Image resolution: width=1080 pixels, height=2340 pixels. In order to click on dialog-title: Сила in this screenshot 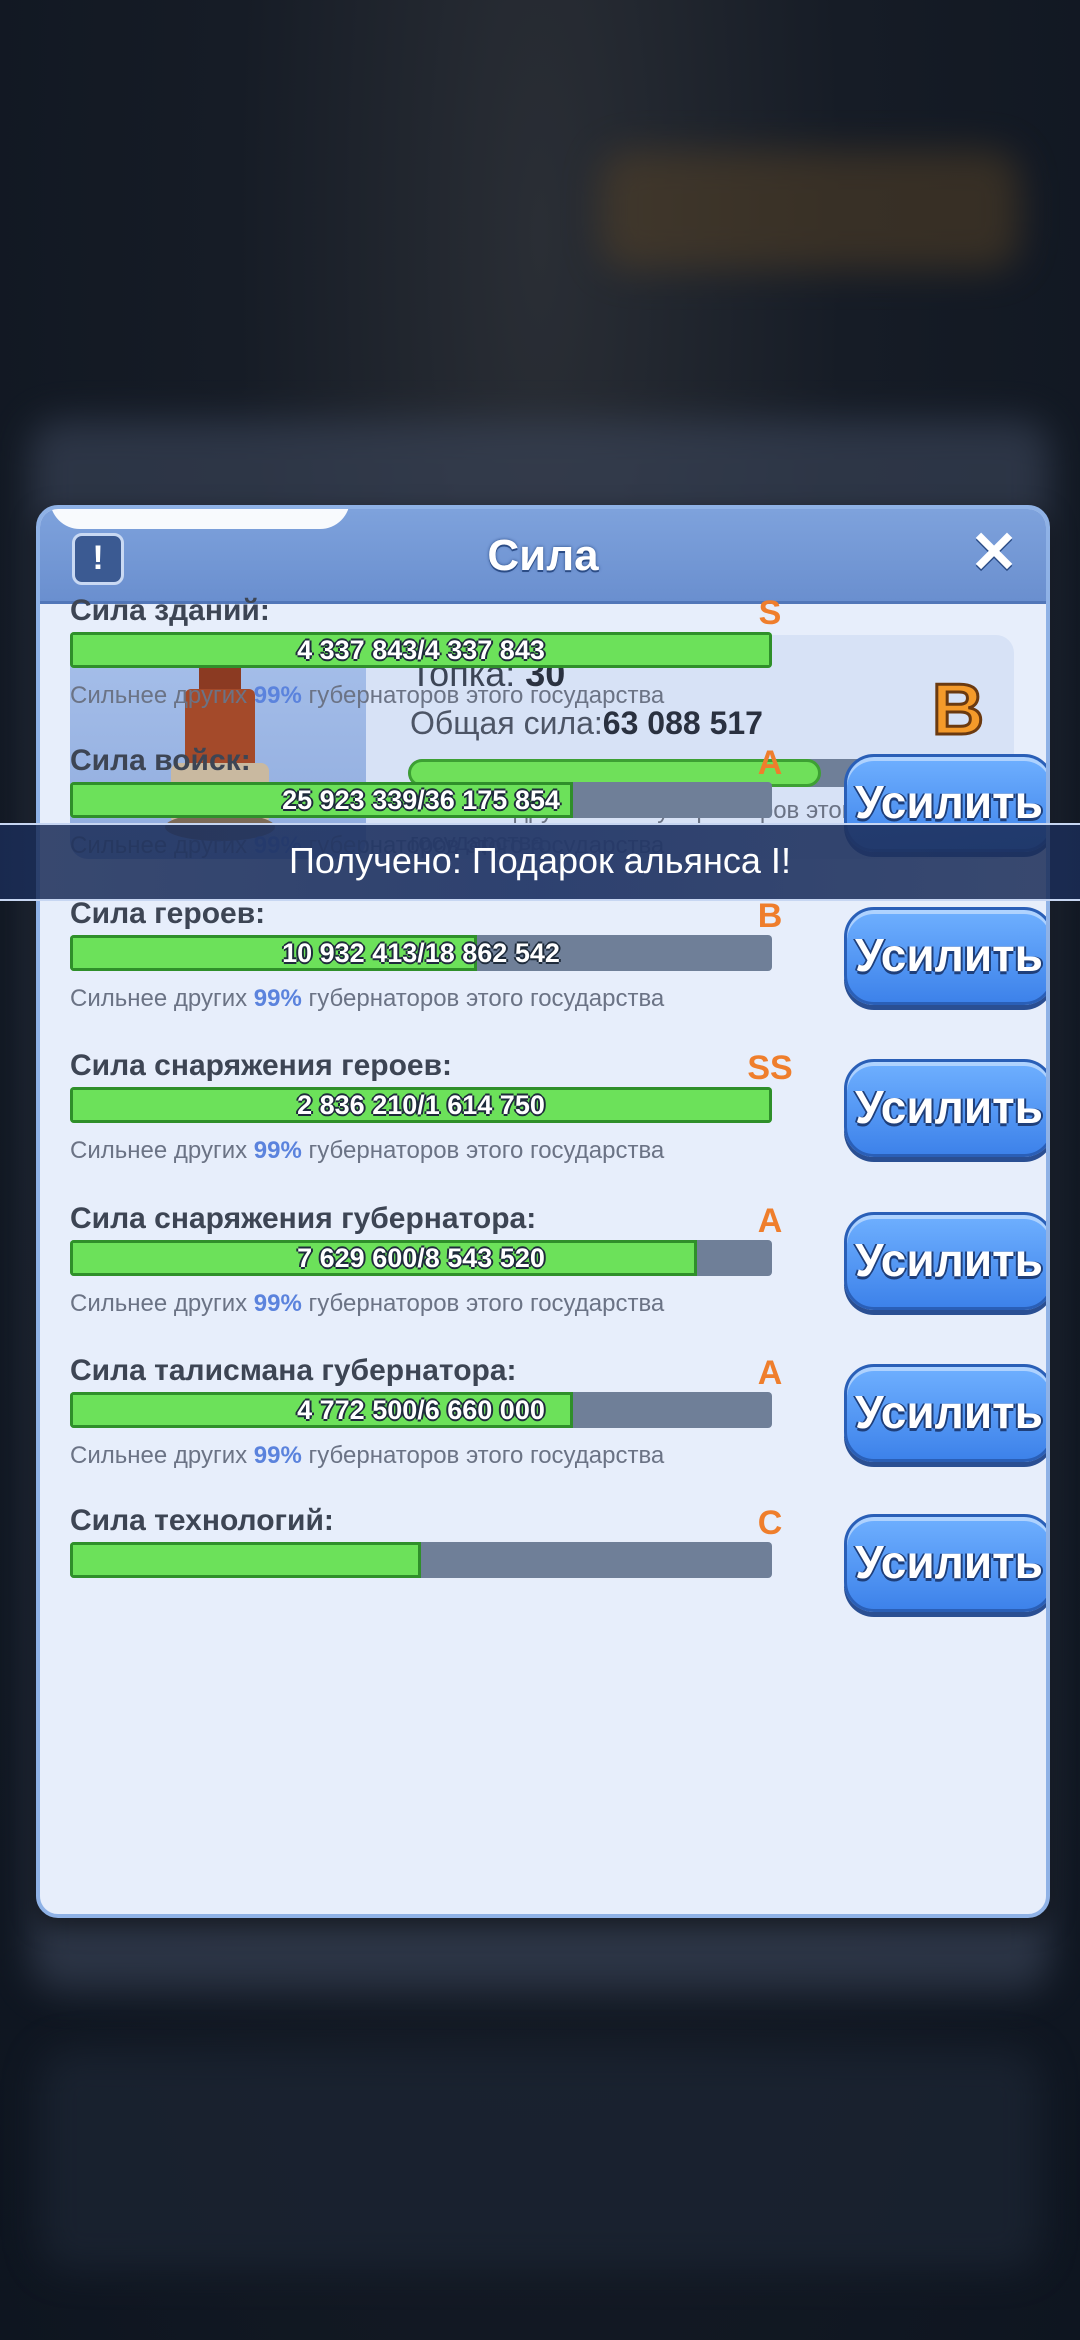, I will do `click(543, 555)`.